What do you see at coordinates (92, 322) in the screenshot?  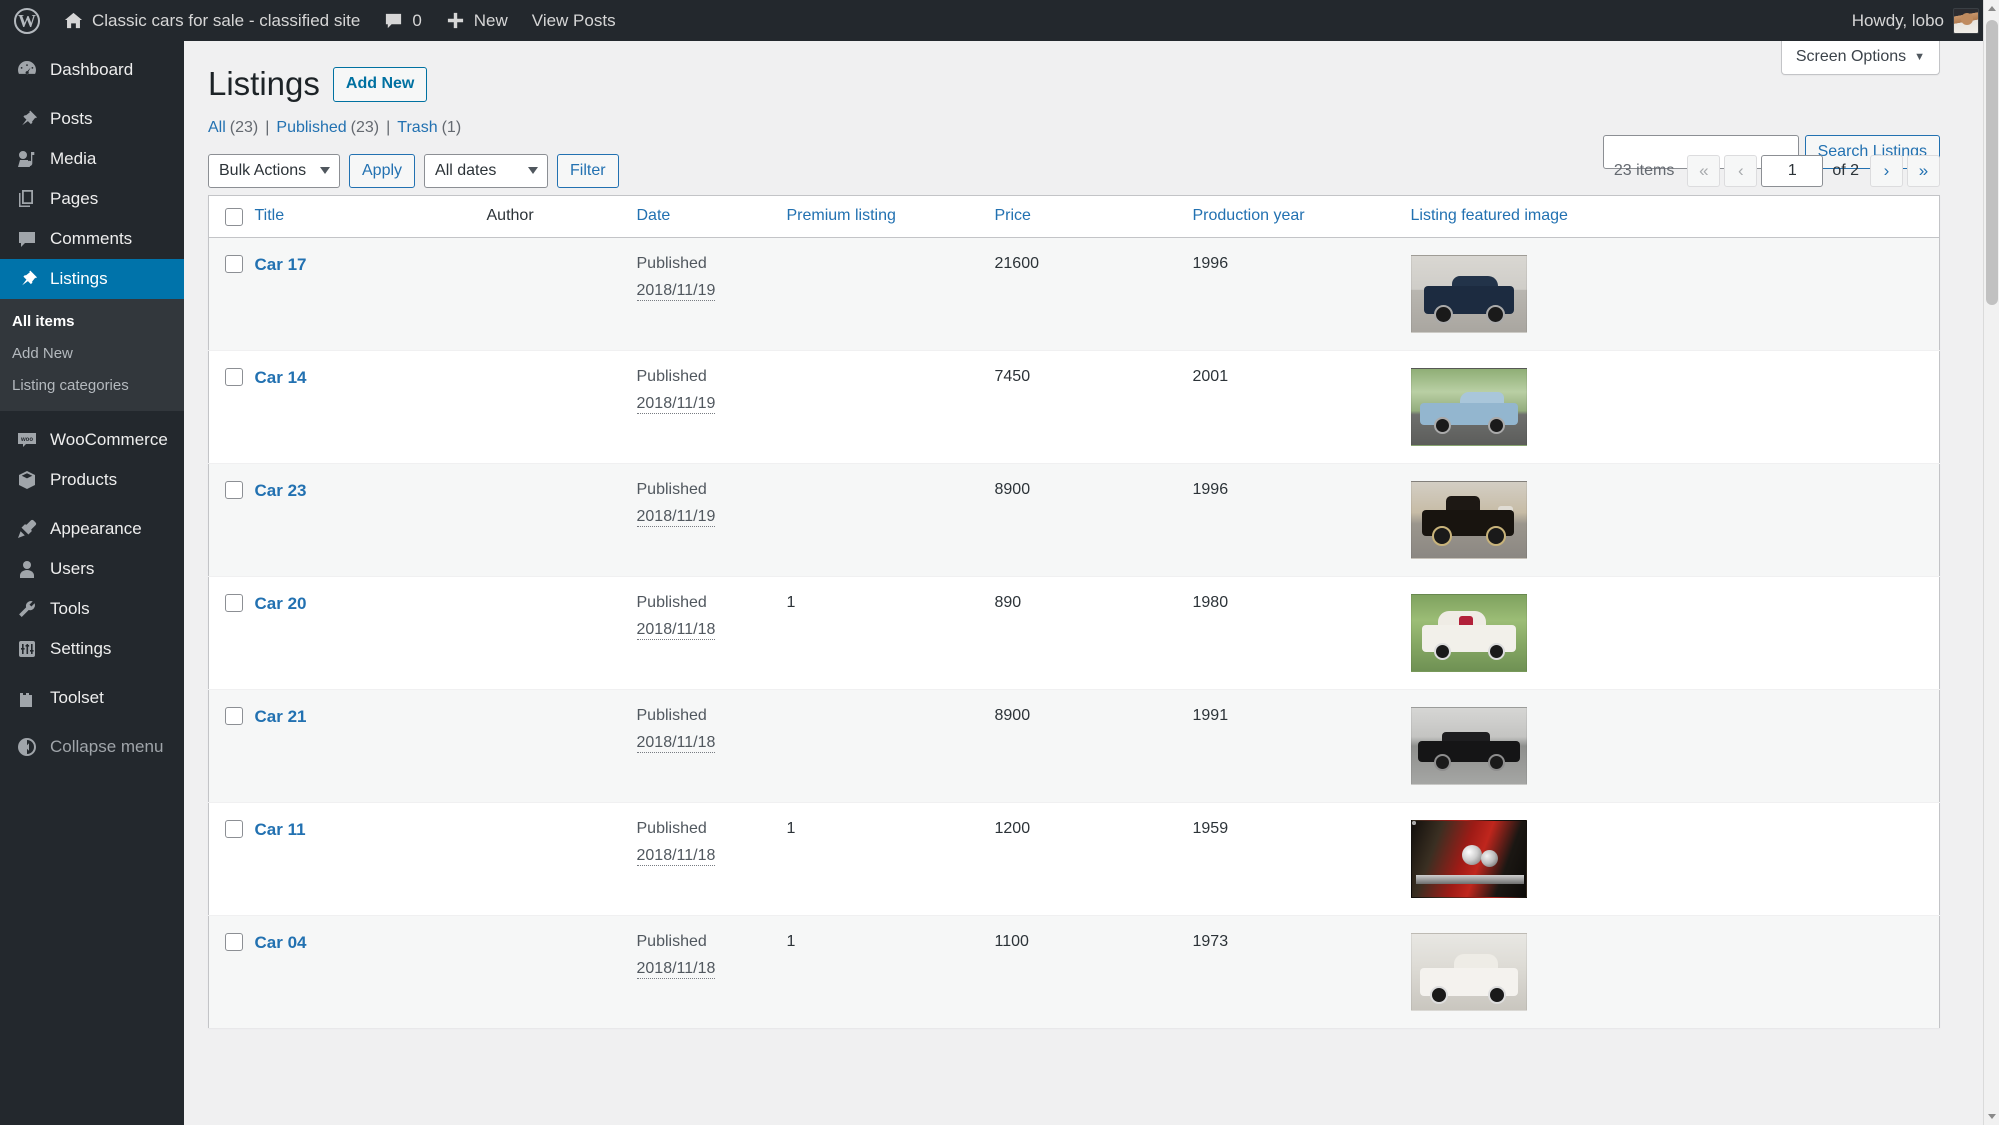 I see `sidebar-subitem-all-items: All items` at bounding box center [92, 322].